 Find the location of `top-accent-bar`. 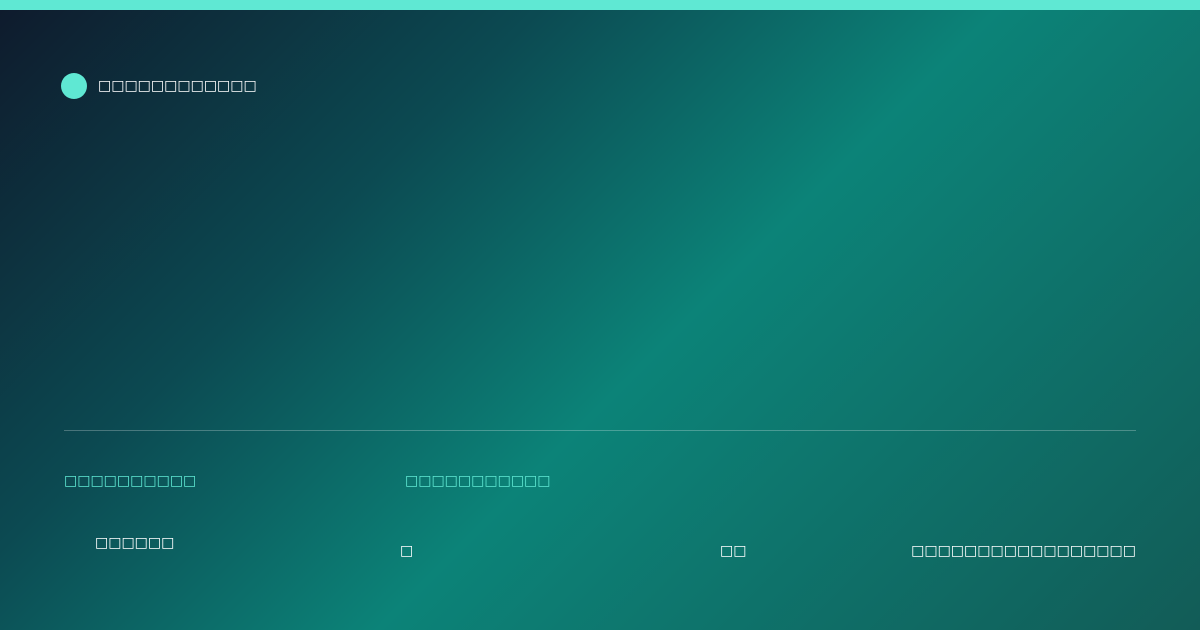

top-accent-bar is located at coordinates (600, 5).